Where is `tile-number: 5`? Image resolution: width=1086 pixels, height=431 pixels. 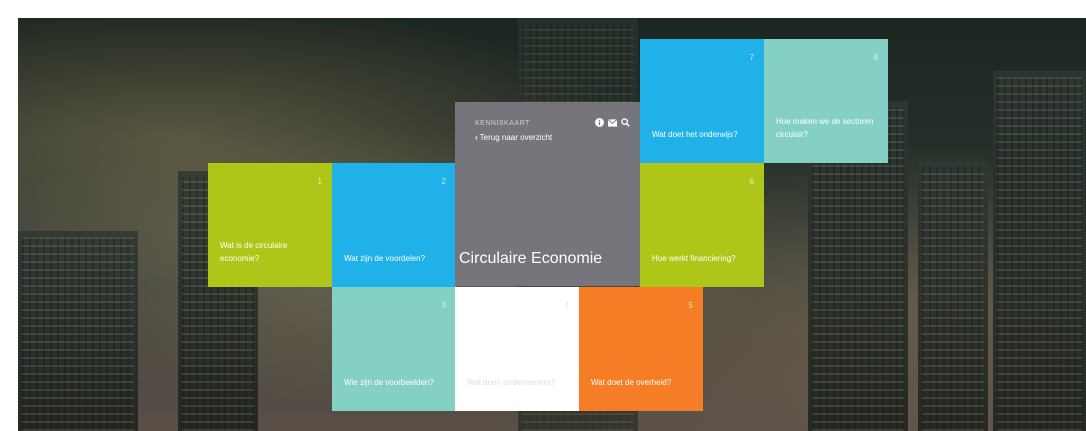
tile-number: 5 is located at coordinates (690, 305).